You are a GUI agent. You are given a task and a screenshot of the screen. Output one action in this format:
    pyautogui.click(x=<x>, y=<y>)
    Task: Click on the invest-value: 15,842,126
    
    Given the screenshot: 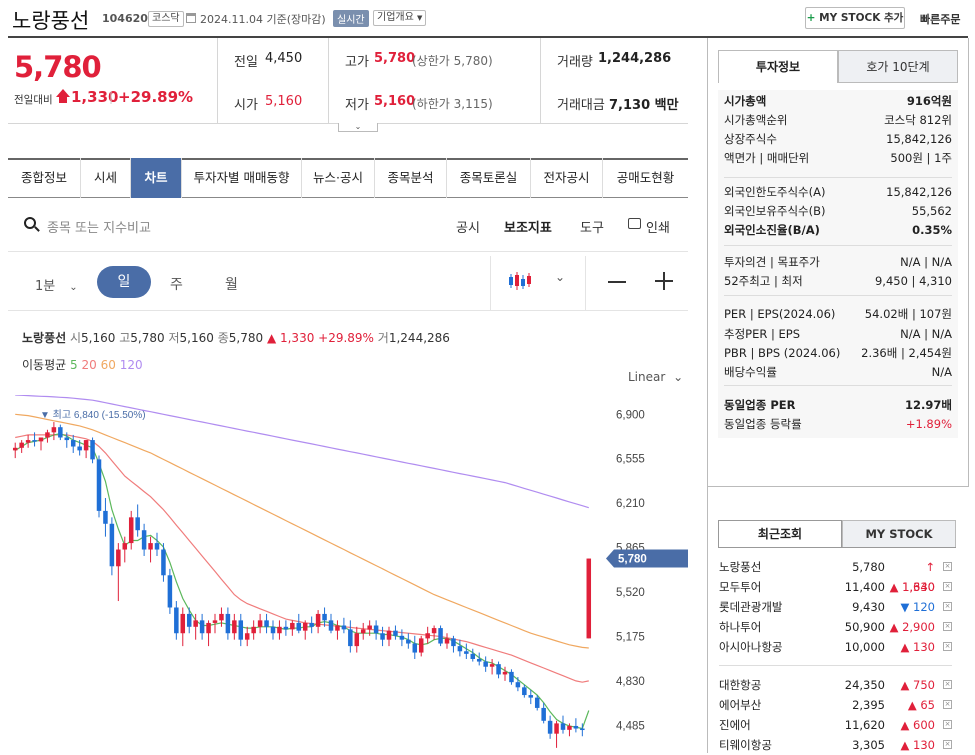 What is the action you would take?
    pyautogui.click(x=919, y=139)
    